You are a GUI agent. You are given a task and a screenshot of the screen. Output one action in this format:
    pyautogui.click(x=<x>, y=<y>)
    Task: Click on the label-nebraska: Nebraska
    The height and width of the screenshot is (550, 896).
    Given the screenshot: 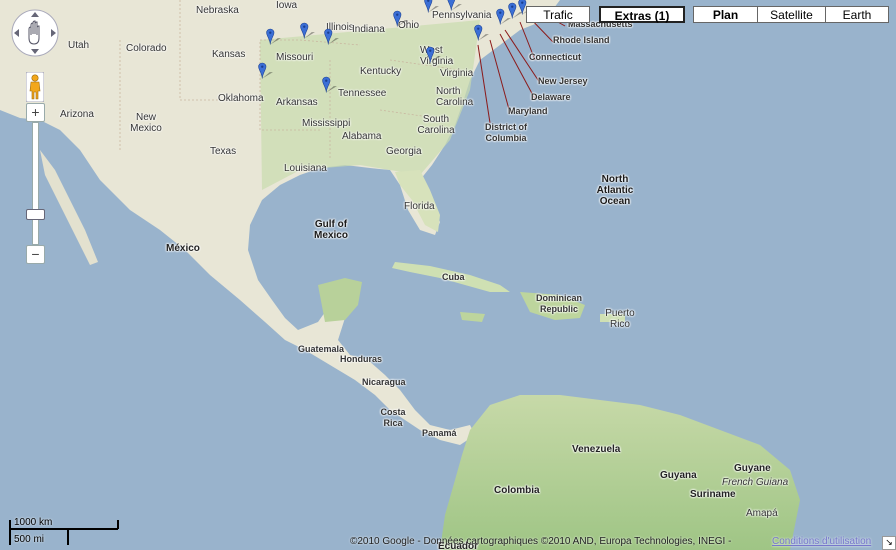 What is the action you would take?
    pyautogui.click(x=217, y=10)
    